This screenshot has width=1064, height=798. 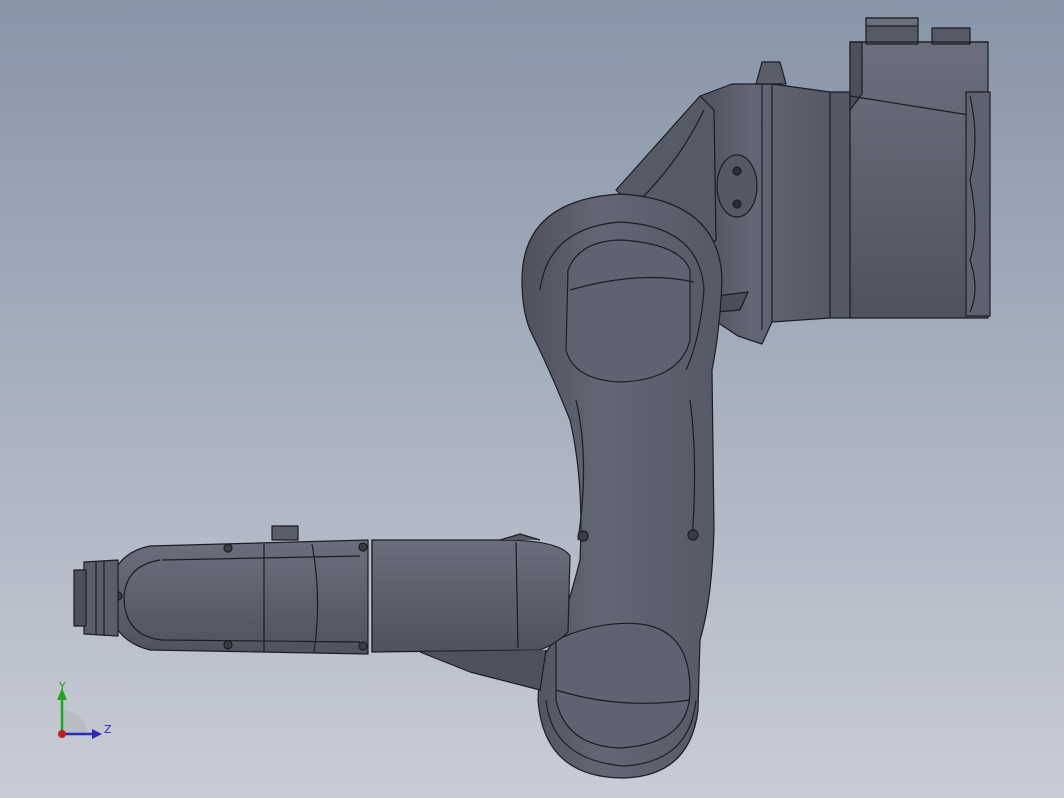 I want to click on z-axis-label: Z, so click(x=108, y=729).